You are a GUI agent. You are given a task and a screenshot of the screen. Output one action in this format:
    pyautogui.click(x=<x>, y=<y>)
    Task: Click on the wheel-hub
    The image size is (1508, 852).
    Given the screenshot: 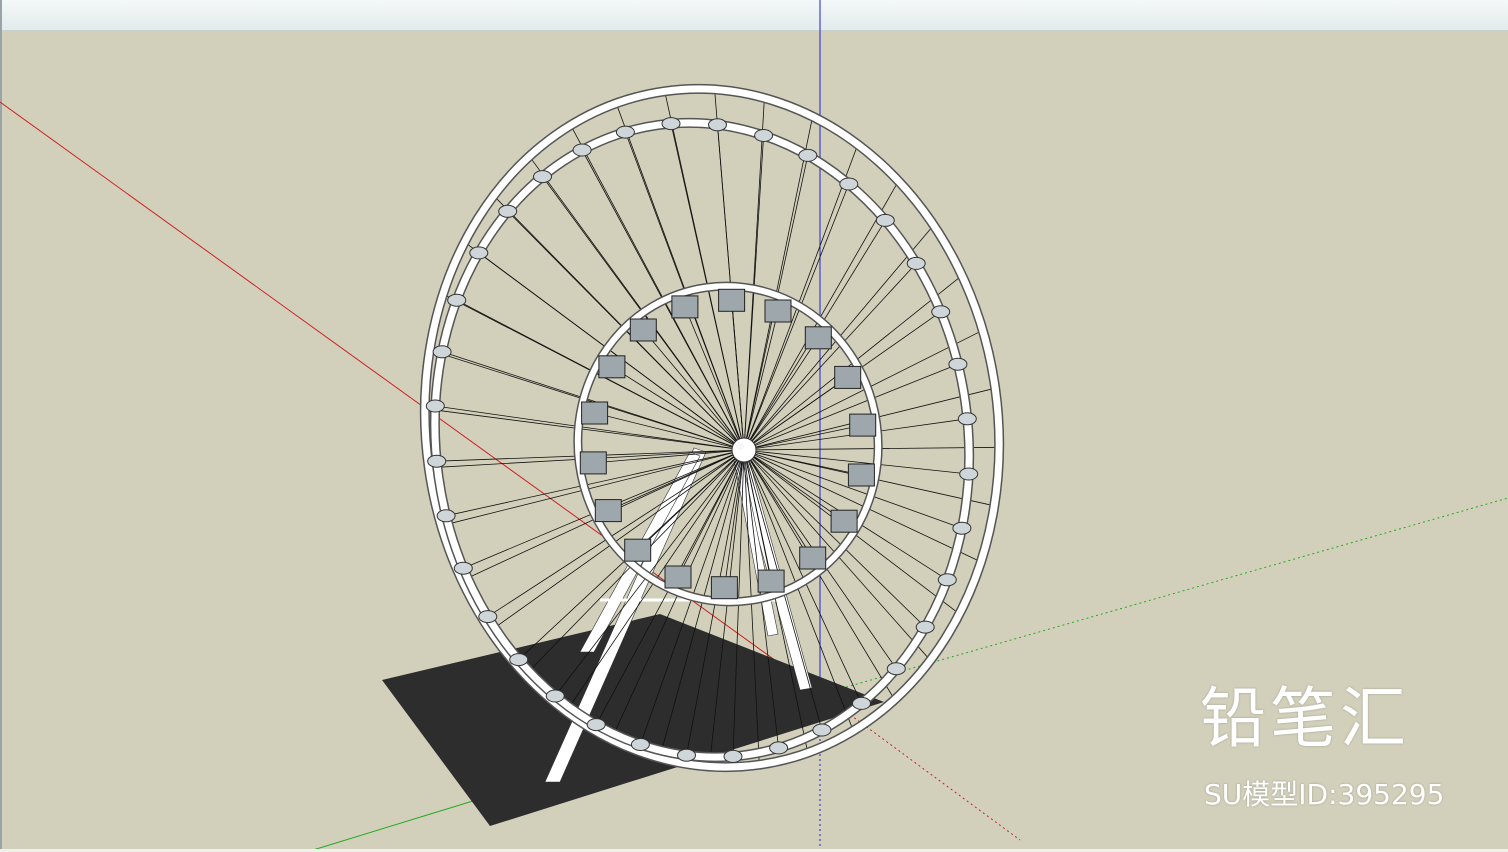 What is the action you would take?
    pyautogui.click(x=744, y=450)
    